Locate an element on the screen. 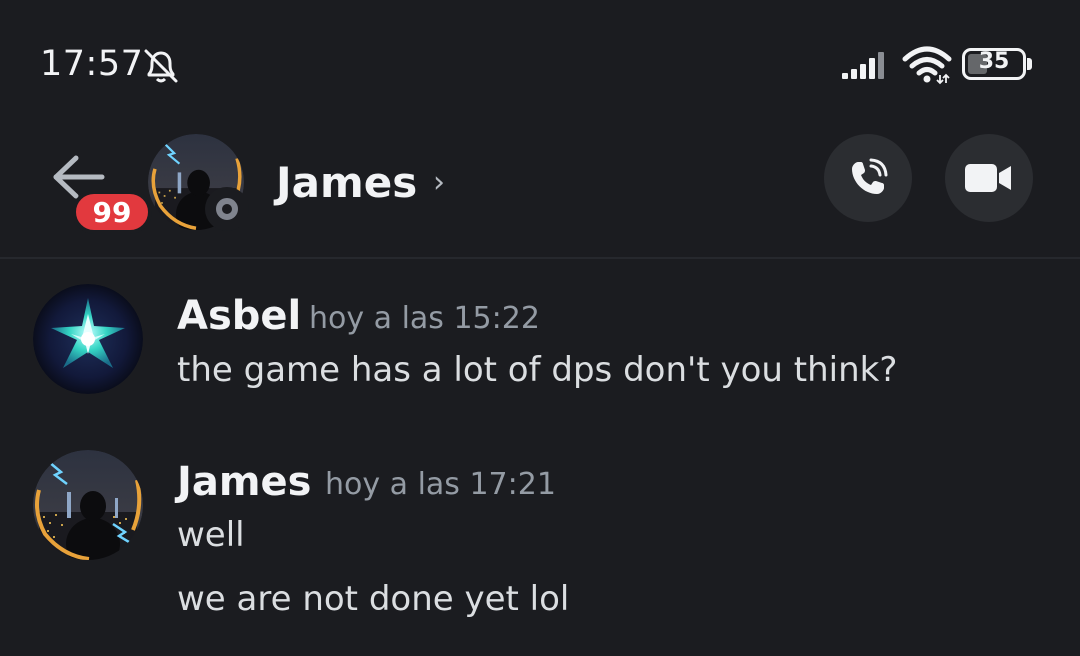  video-call-button is located at coordinates (989, 178).